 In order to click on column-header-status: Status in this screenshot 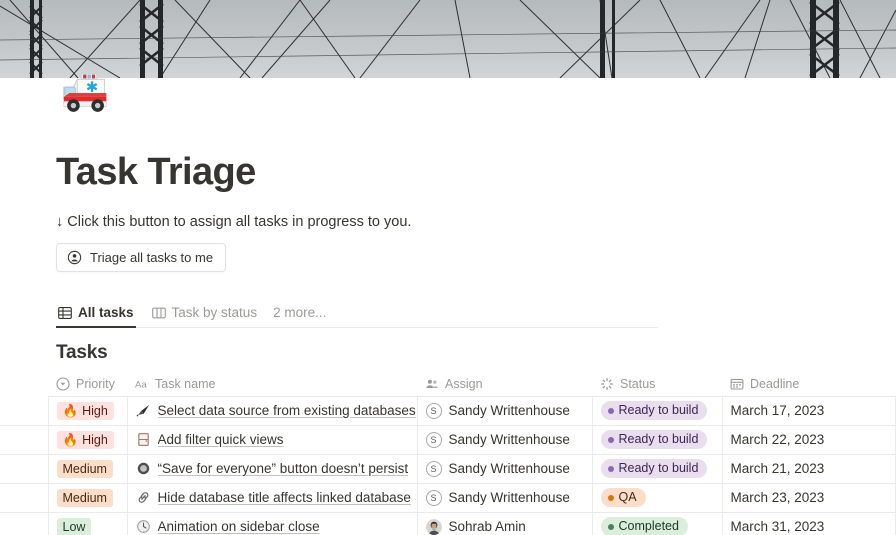, I will do `click(657, 384)`.